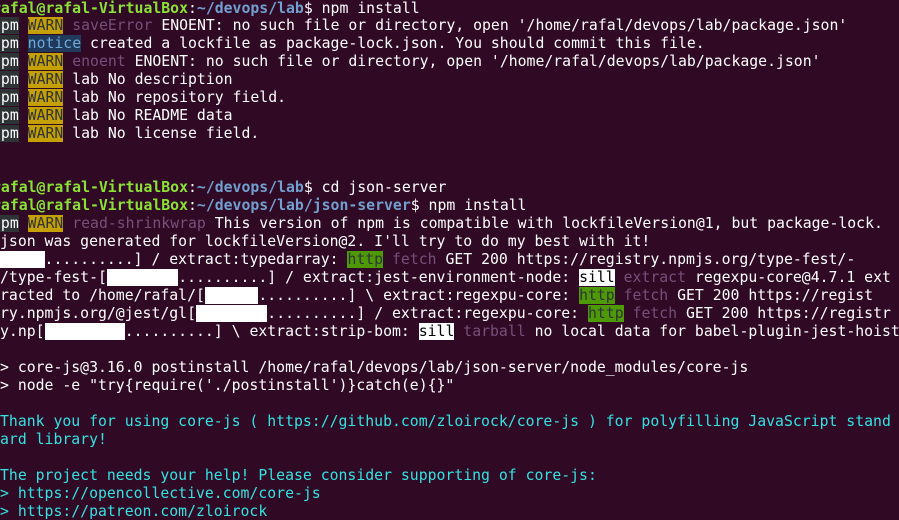 This screenshot has width=899, height=520. Describe the element at coordinates (148, 115) in the screenshot. I see `log-text: lab No README data` at that location.